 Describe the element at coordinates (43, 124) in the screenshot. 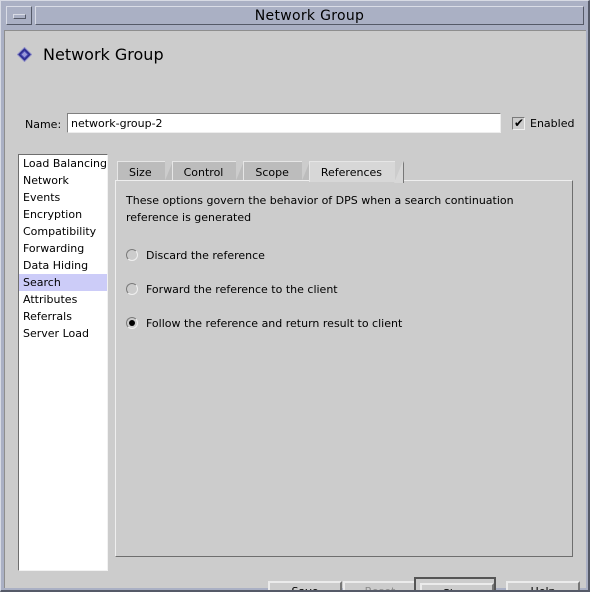

I see `name-label: Name:` at that location.